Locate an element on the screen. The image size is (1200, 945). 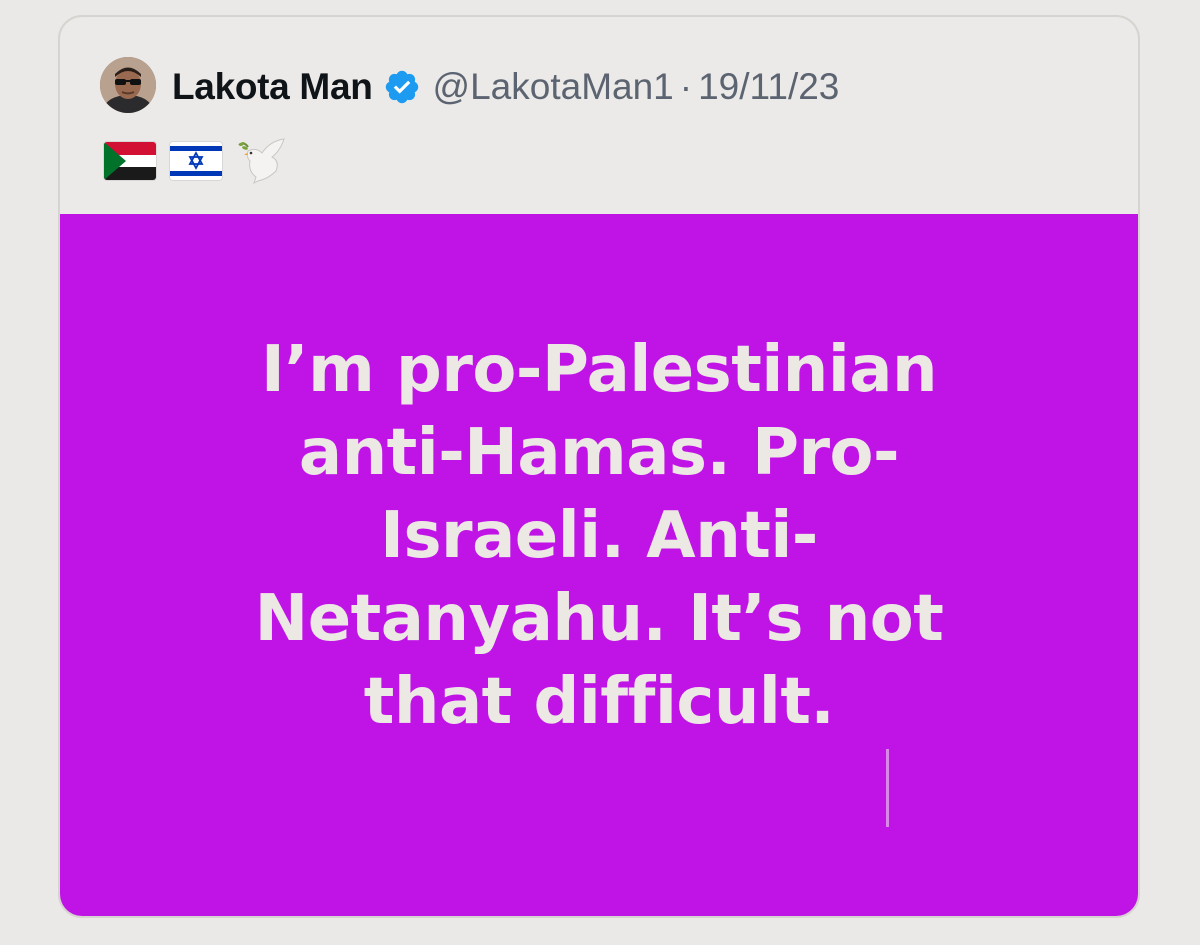
israel-flag-icon is located at coordinates (196, 161).